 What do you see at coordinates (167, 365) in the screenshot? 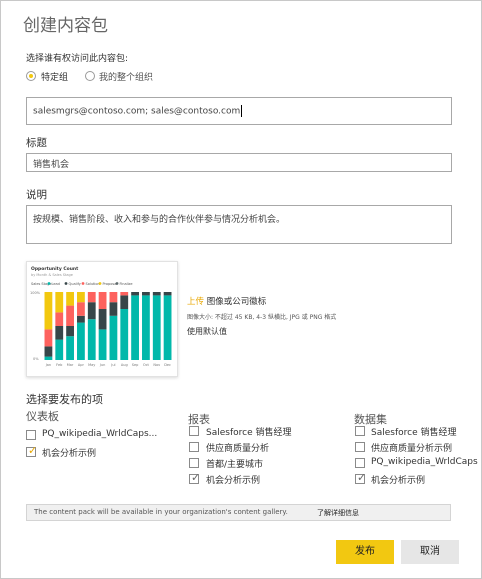
I see `x-tick-label-Dec: Dec` at bounding box center [167, 365].